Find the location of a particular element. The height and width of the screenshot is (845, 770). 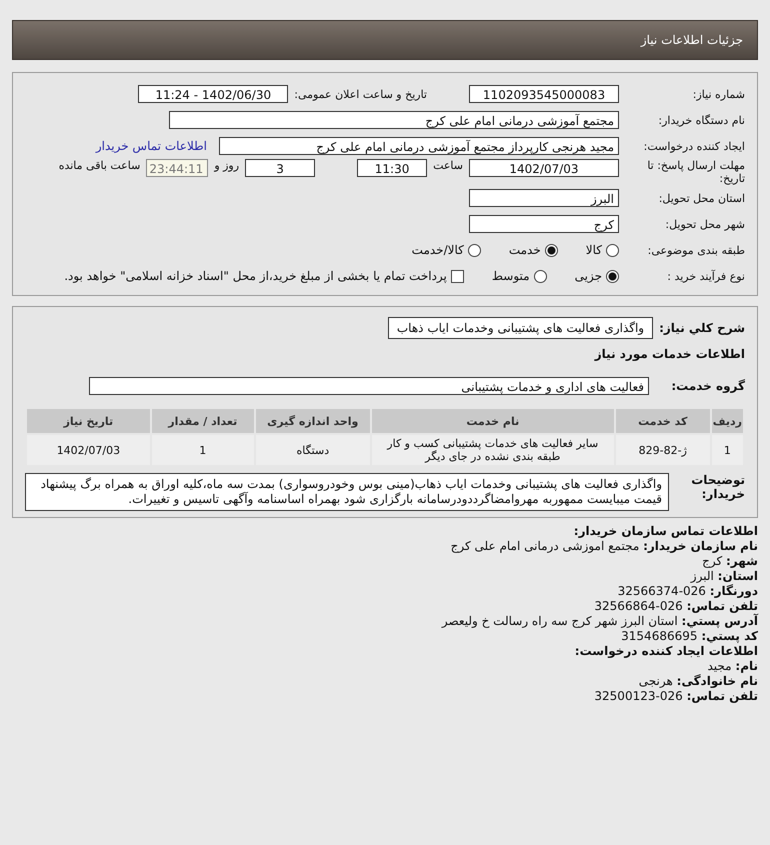

deadline-time-field: 11:30 is located at coordinates (392, 168).